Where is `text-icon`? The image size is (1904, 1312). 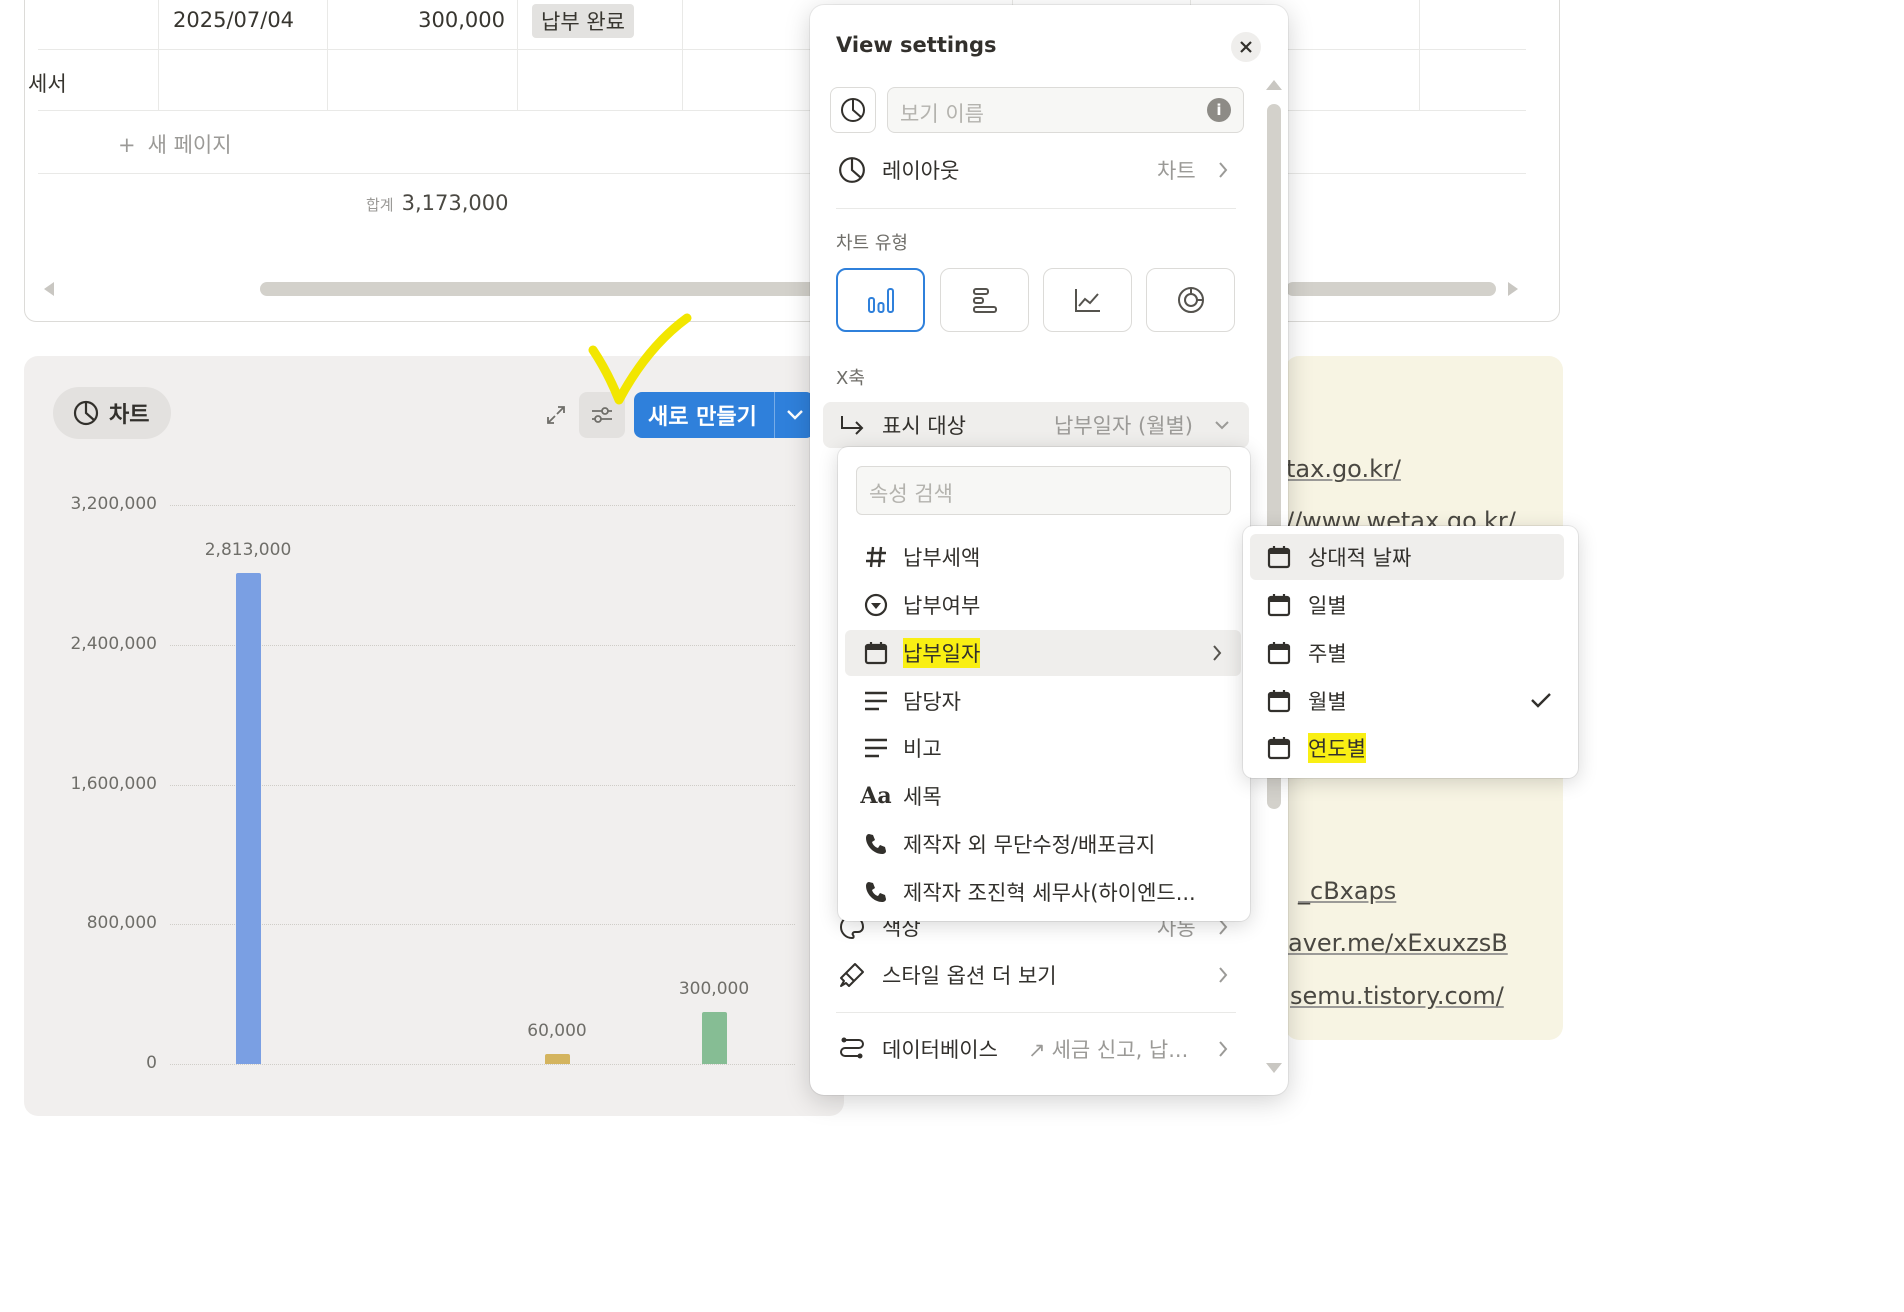 text-icon is located at coordinates (876, 701).